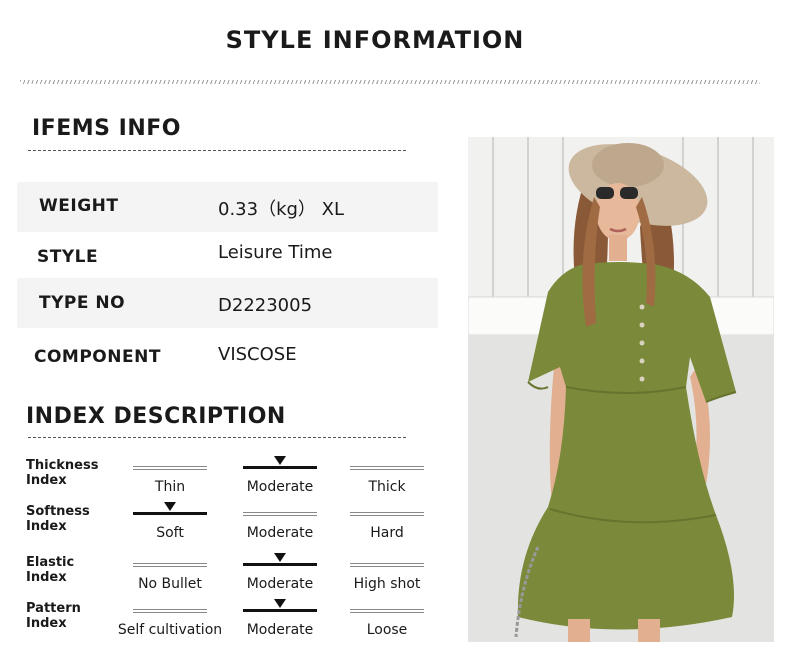  I want to click on index-option-label: Thick, so click(387, 487).